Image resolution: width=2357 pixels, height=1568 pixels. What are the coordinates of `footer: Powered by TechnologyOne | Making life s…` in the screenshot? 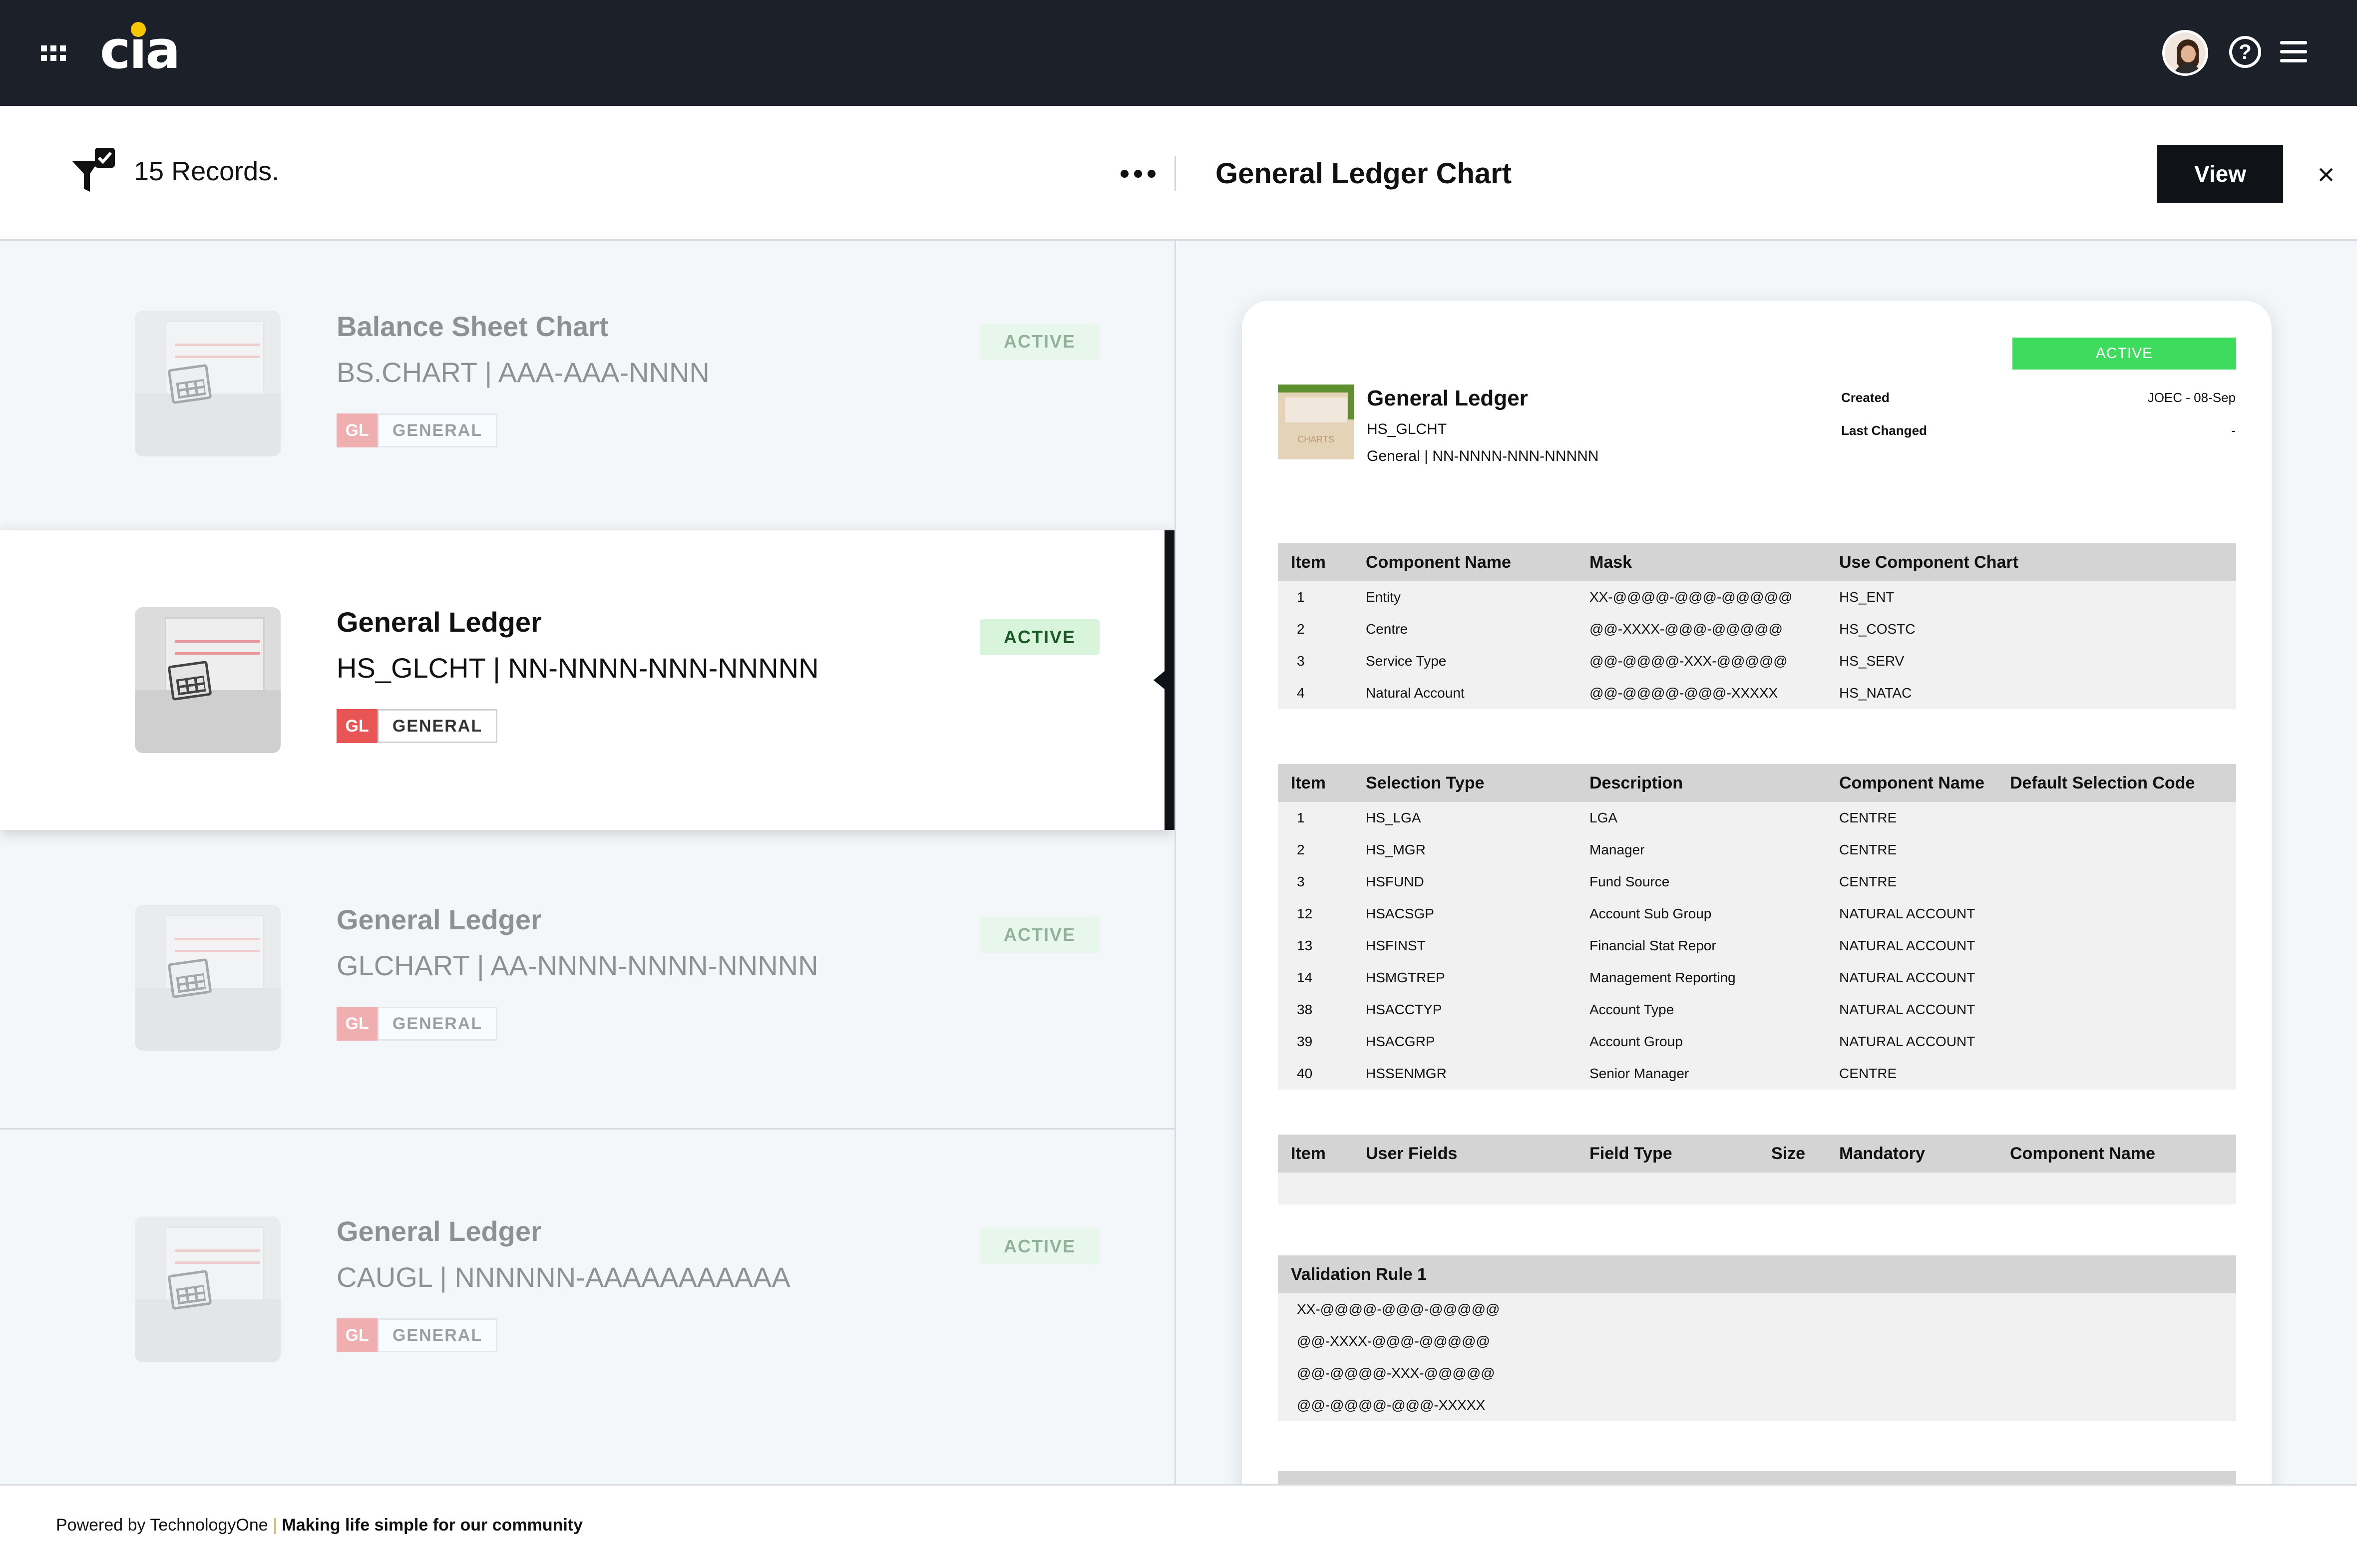 It's located at (1178, 1526).